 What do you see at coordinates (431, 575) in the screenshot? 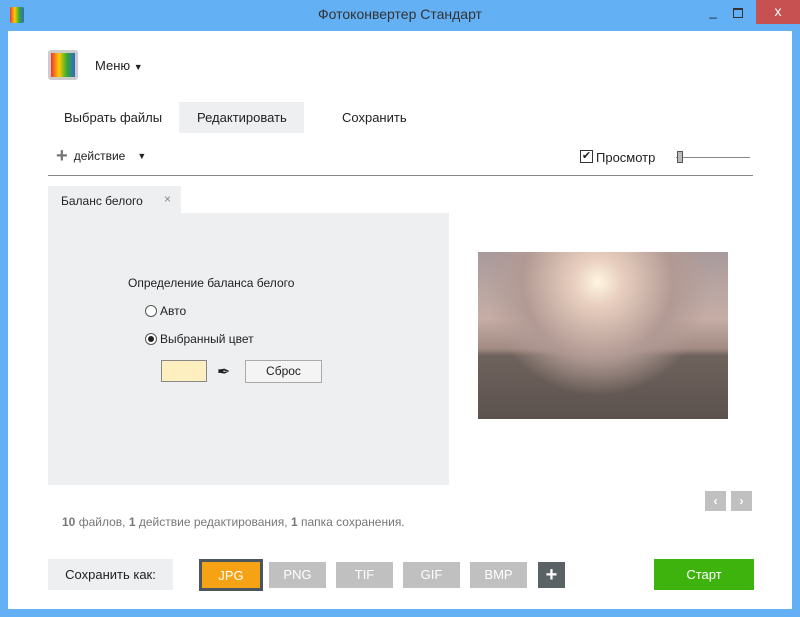
I see `format-gif: GIF` at bounding box center [431, 575].